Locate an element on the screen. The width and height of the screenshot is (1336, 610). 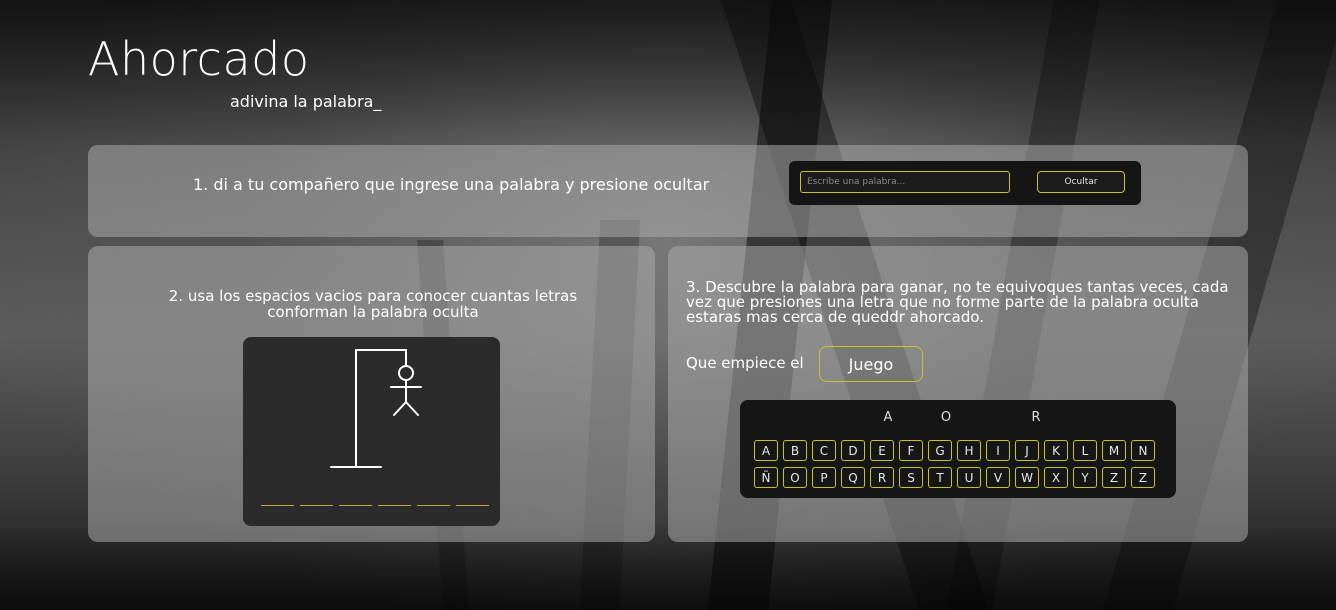
hangman-right-leg is located at coordinates (412, 408).